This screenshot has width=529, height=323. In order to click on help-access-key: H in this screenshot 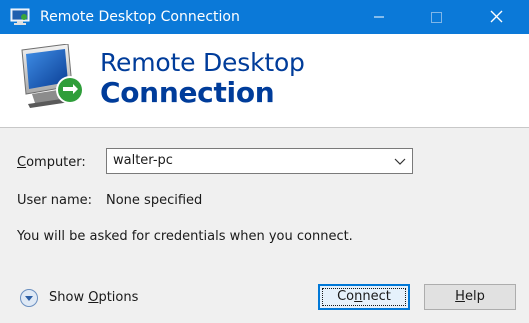, I will do `click(460, 296)`.